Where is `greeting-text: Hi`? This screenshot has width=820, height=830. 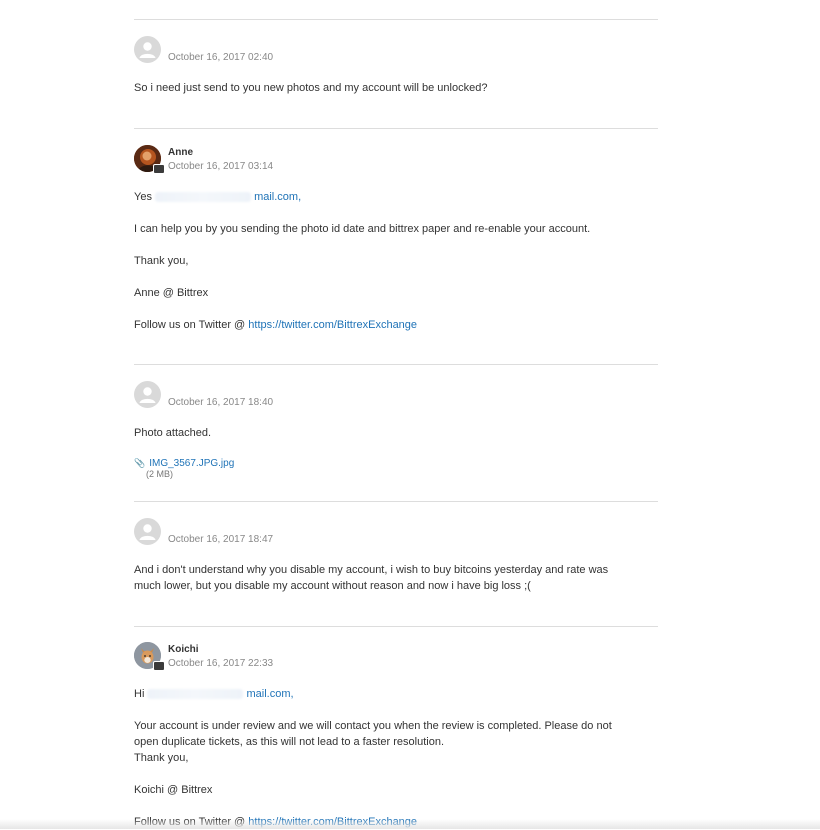 greeting-text: Hi is located at coordinates (139, 694).